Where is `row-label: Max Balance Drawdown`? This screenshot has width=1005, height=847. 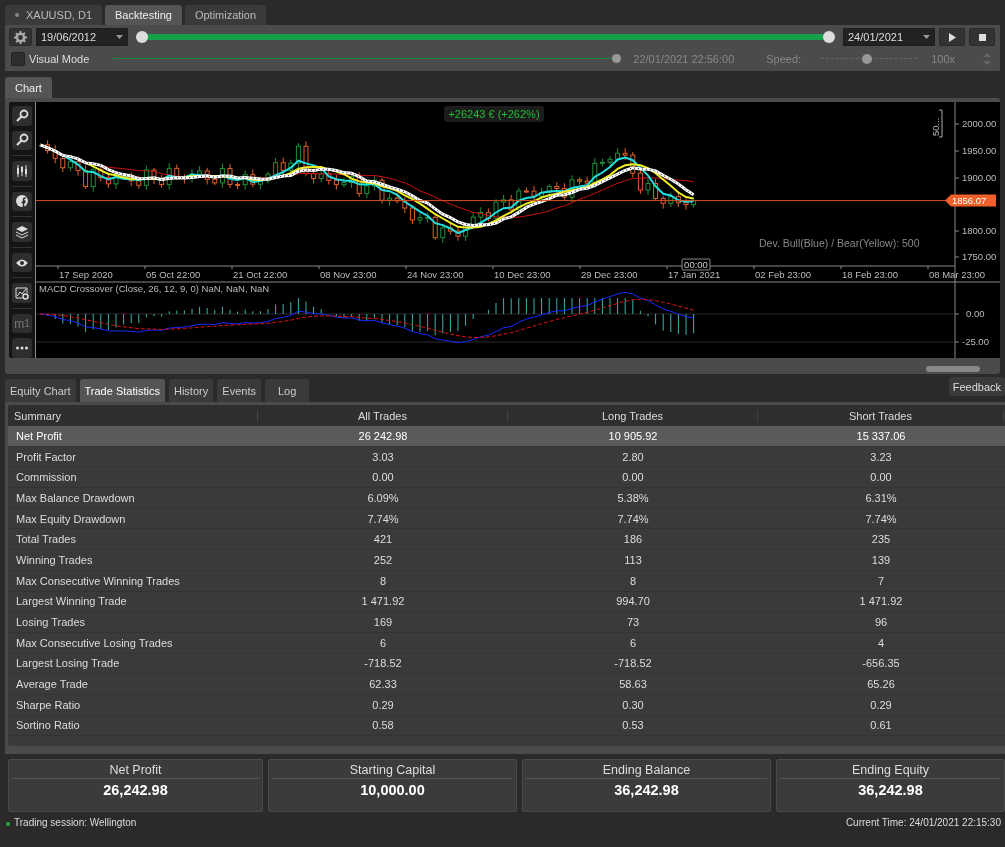
row-label: Max Balance Drawdown is located at coordinates (75, 497).